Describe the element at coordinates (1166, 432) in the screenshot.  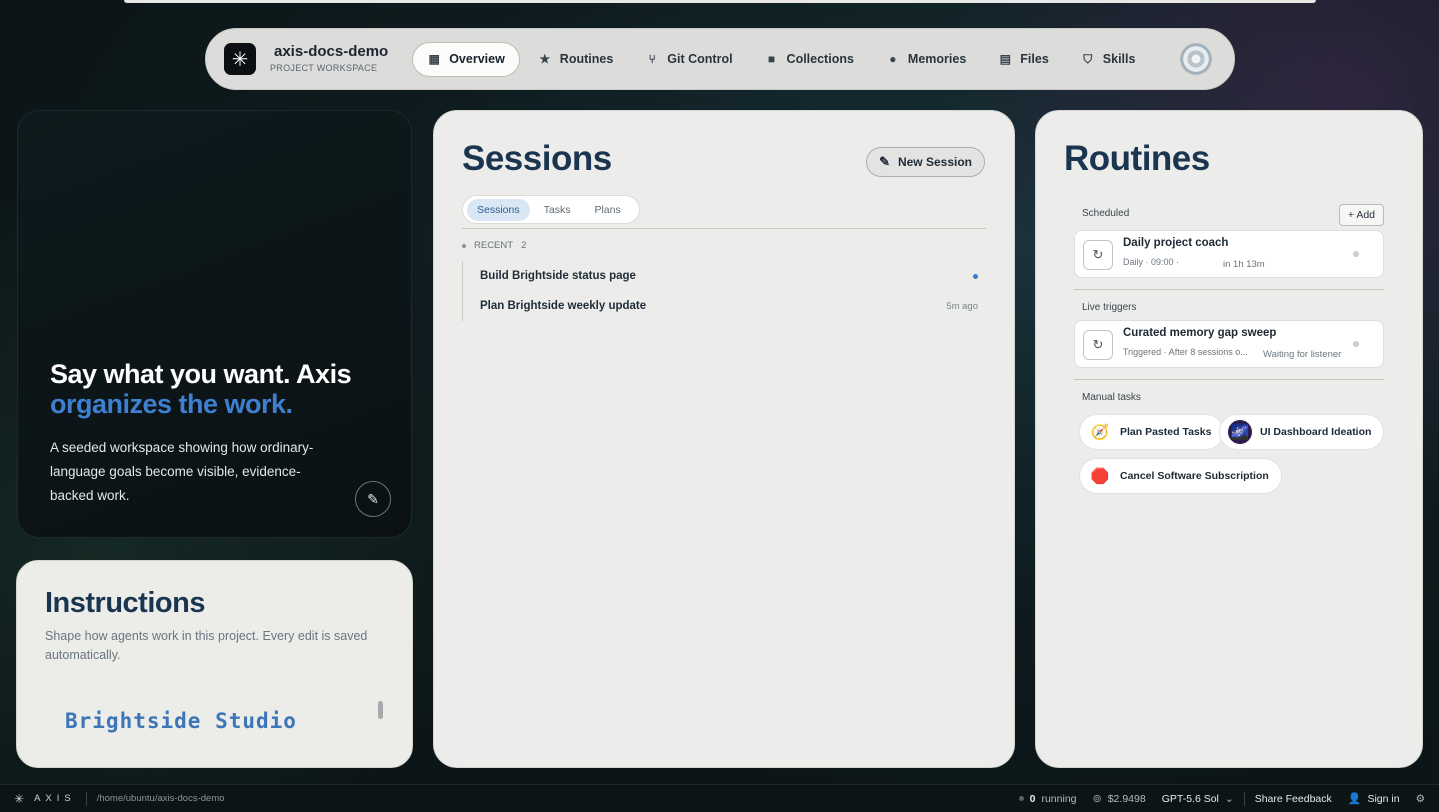
I see `chip-label: Plan Pasted Tasks` at that location.